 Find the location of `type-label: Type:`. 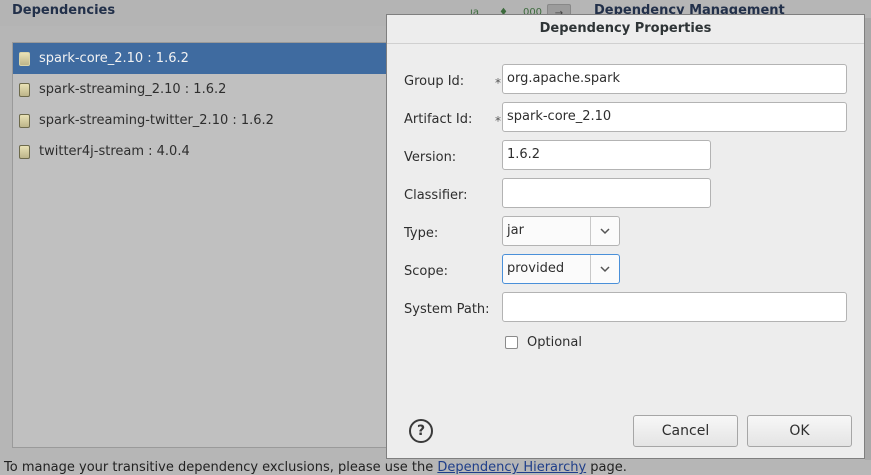

type-label: Type: is located at coordinates (421, 233).